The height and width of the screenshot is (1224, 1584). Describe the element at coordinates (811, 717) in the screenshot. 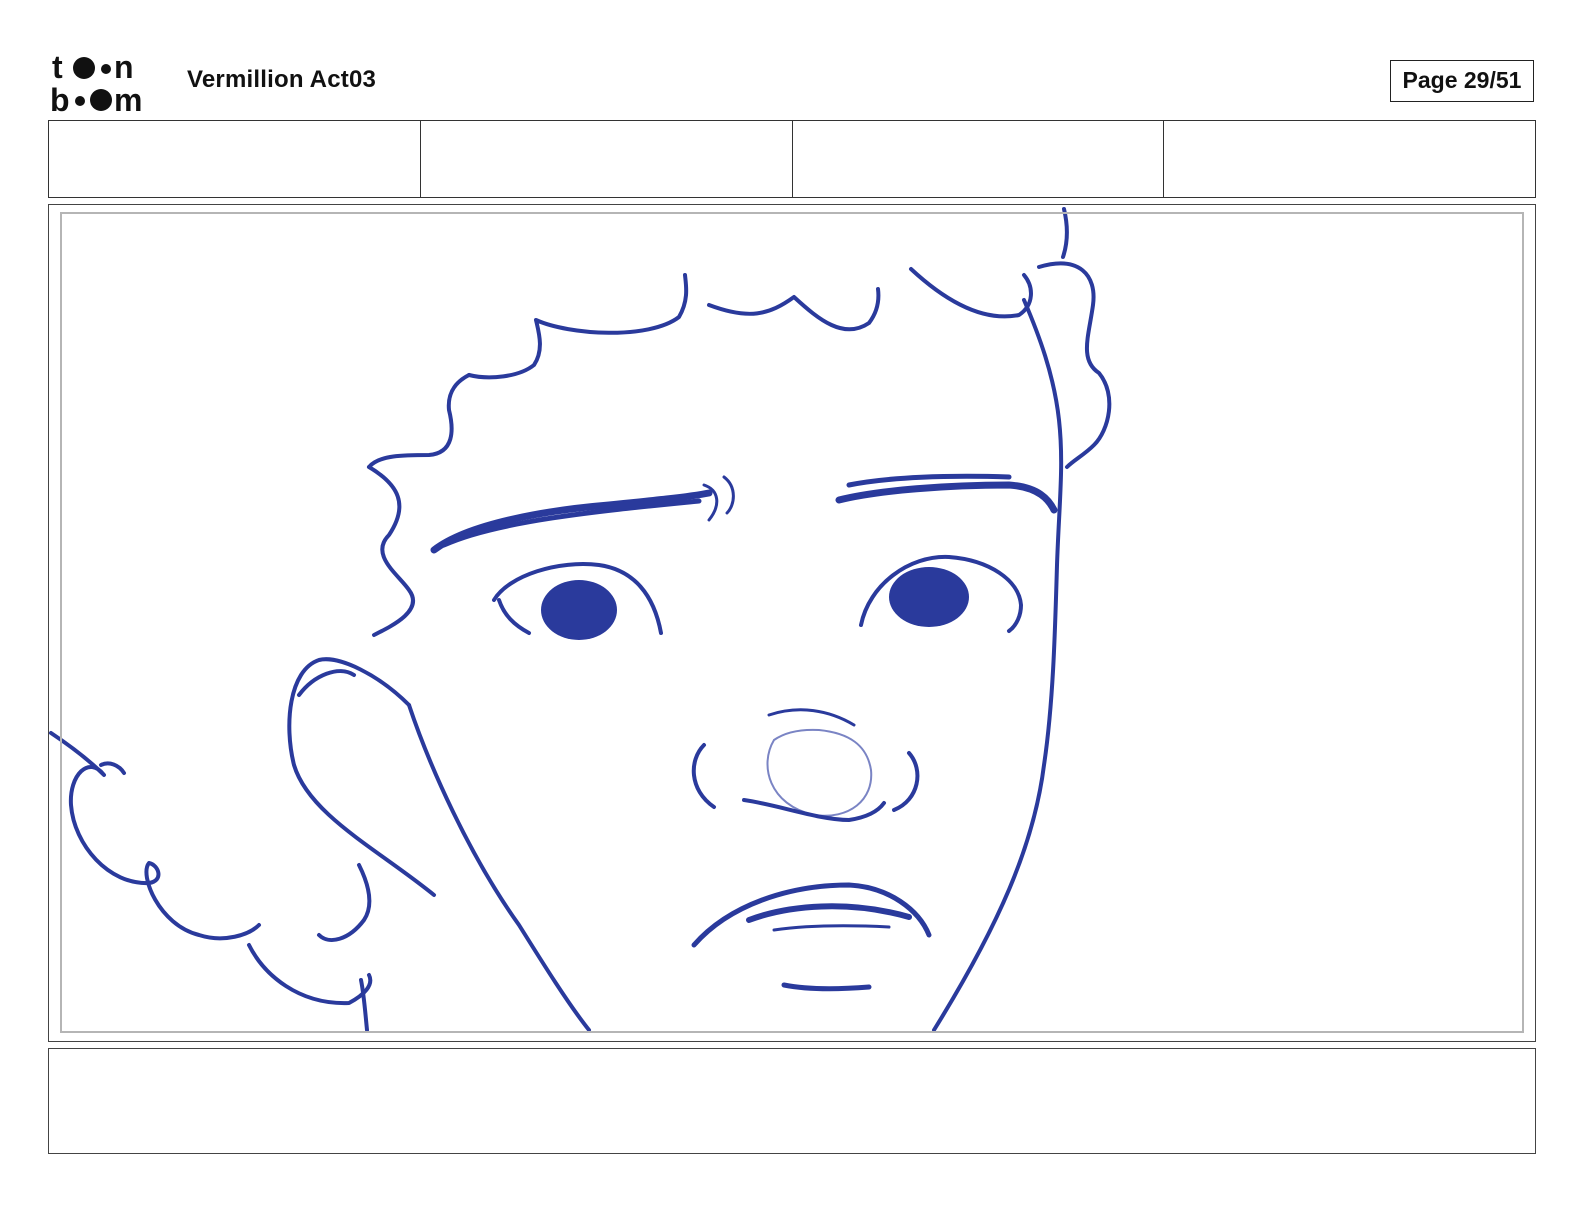

I see `nose-top` at that location.